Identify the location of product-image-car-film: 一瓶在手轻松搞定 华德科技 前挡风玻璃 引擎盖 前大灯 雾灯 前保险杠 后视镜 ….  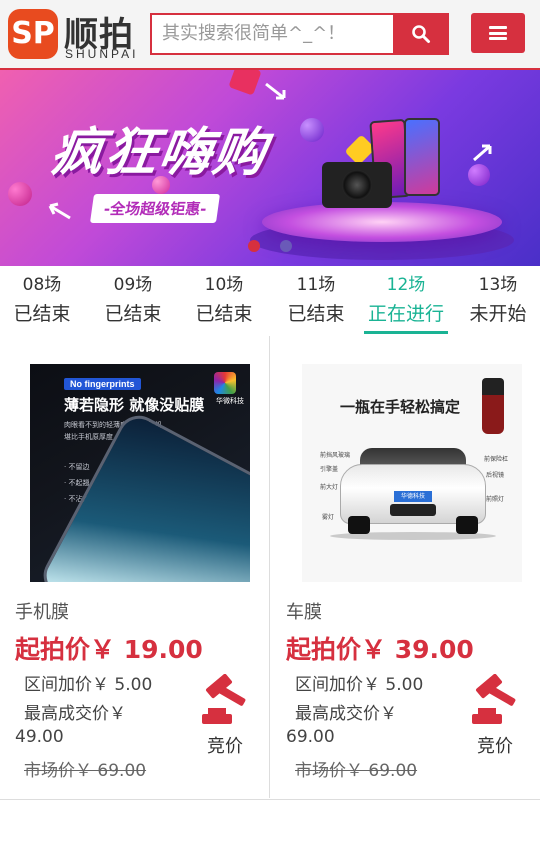
(412, 473).